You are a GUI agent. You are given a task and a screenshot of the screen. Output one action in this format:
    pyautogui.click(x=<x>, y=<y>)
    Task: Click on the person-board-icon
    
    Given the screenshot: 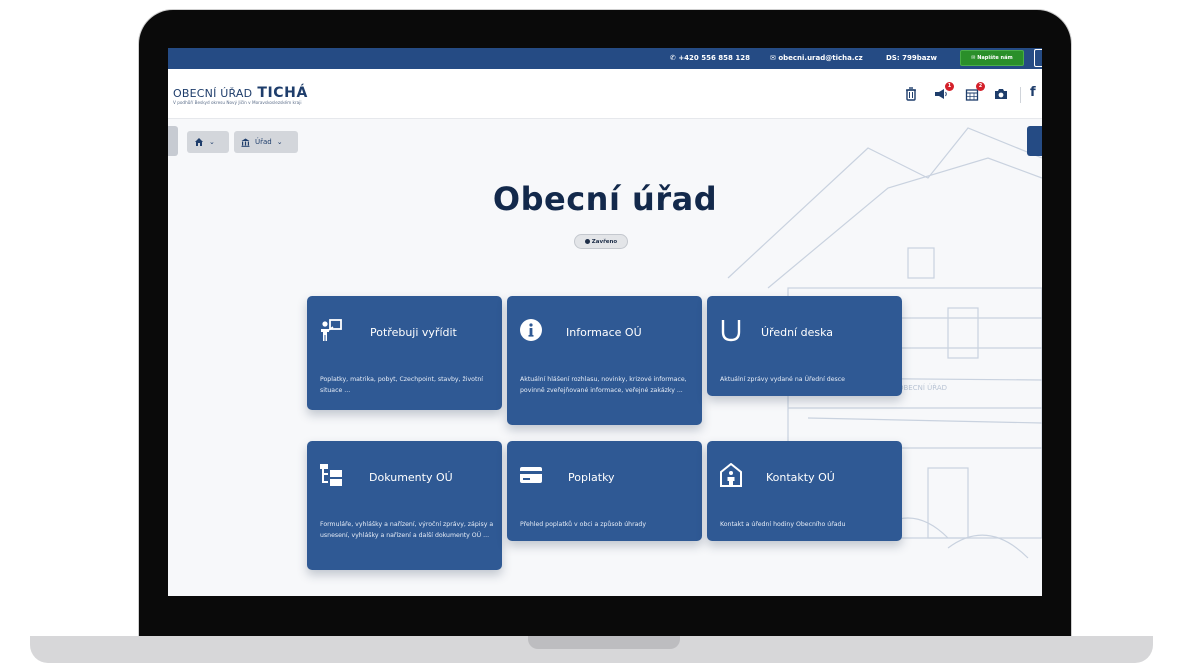 What is the action you would take?
    pyautogui.click(x=331, y=330)
    